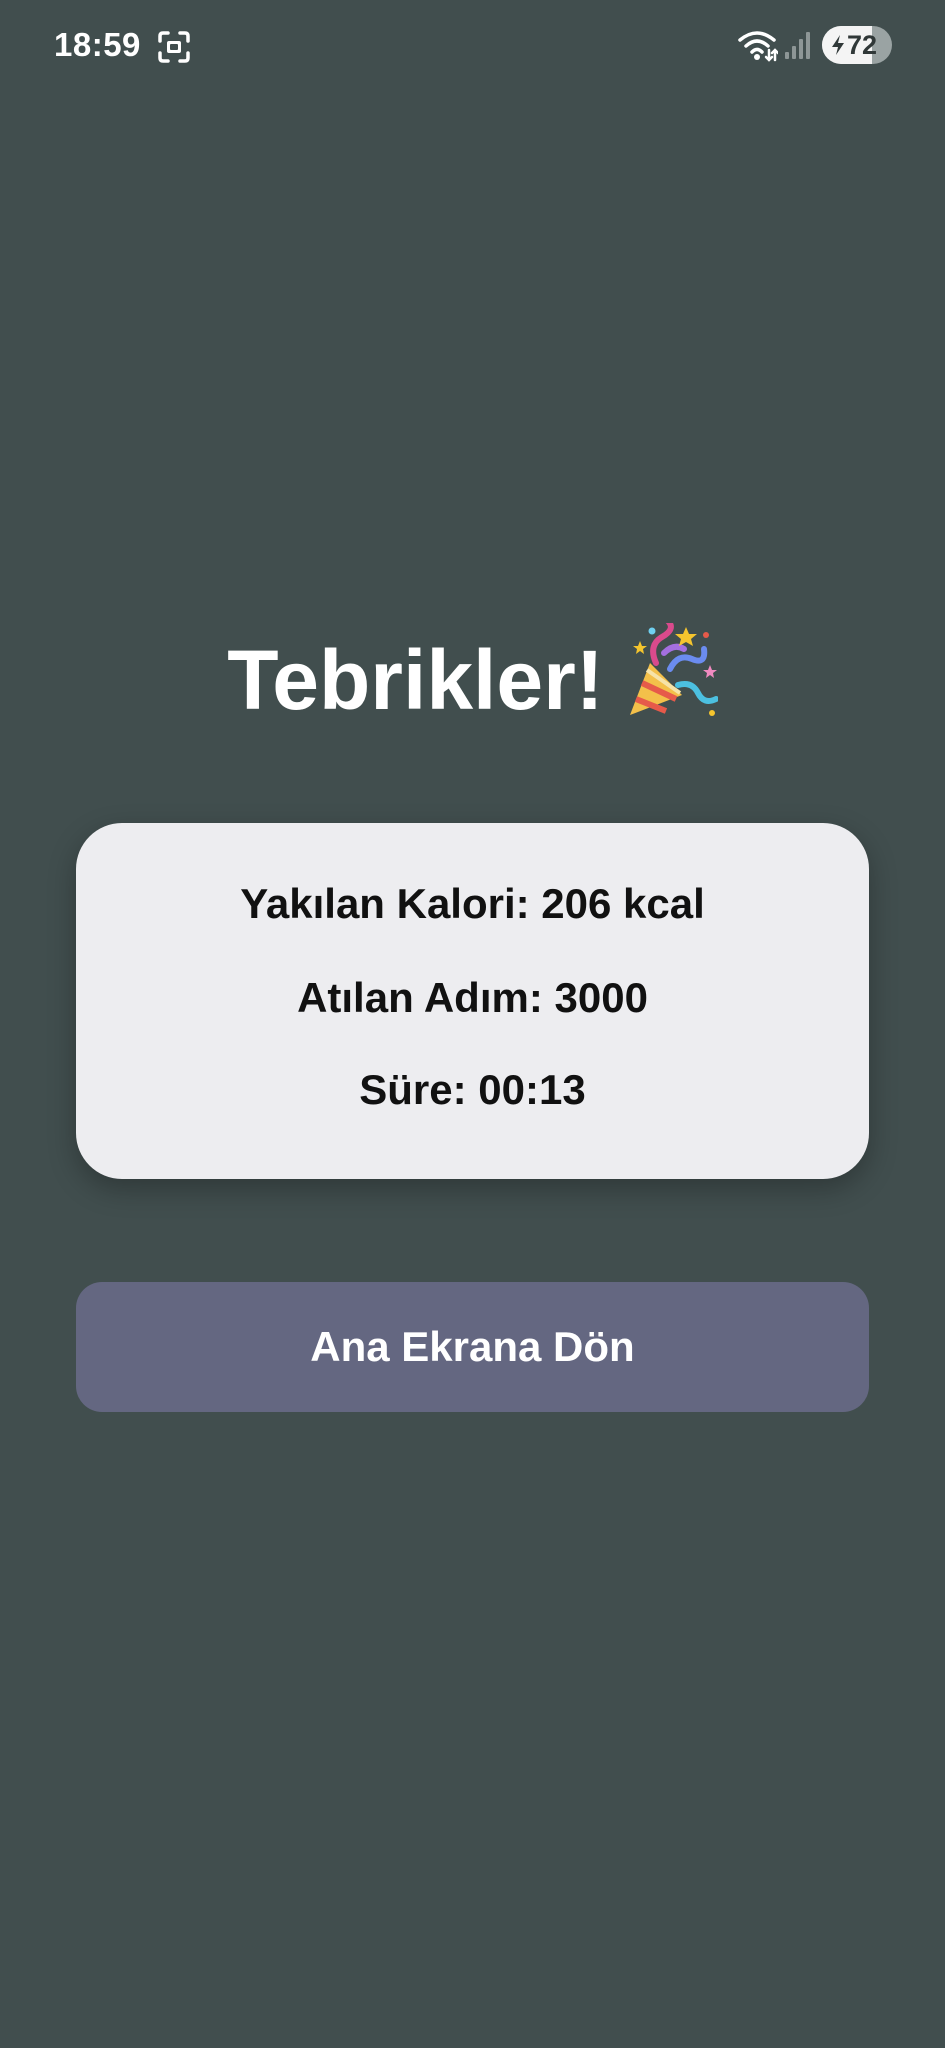 The image size is (945, 2048). What do you see at coordinates (472, 1089) in the screenshot?
I see `workout-duration: Süre: 00:13` at bounding box center [472, 1089].